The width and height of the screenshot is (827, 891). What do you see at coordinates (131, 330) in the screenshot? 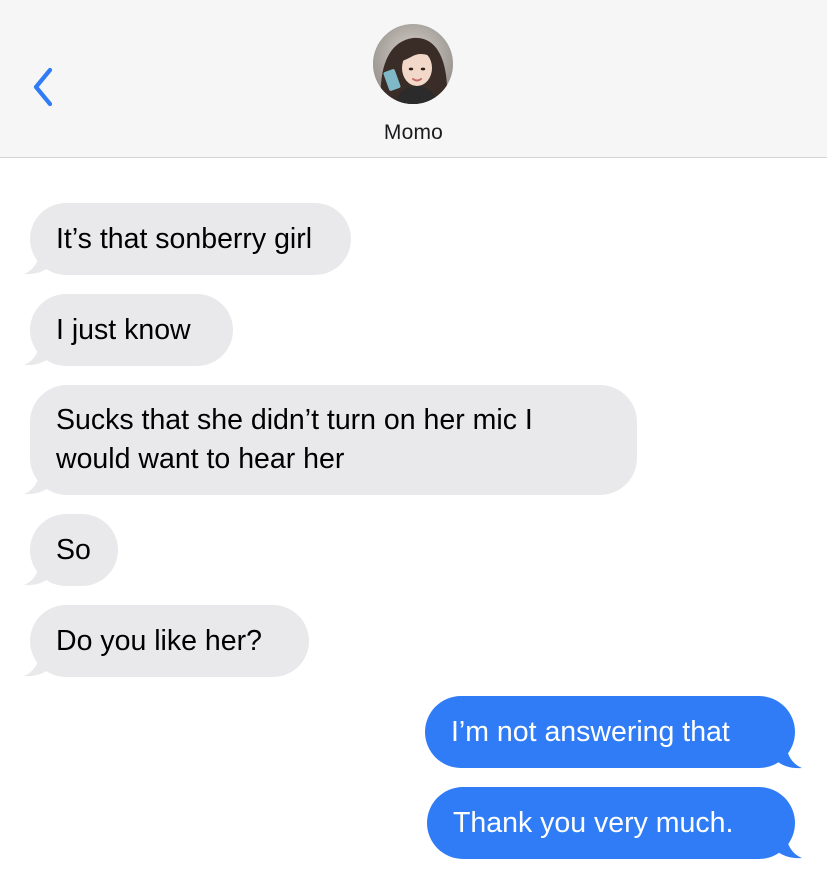
I see `message-bubble-incoming: I just know` at bounding box center [131, 330].